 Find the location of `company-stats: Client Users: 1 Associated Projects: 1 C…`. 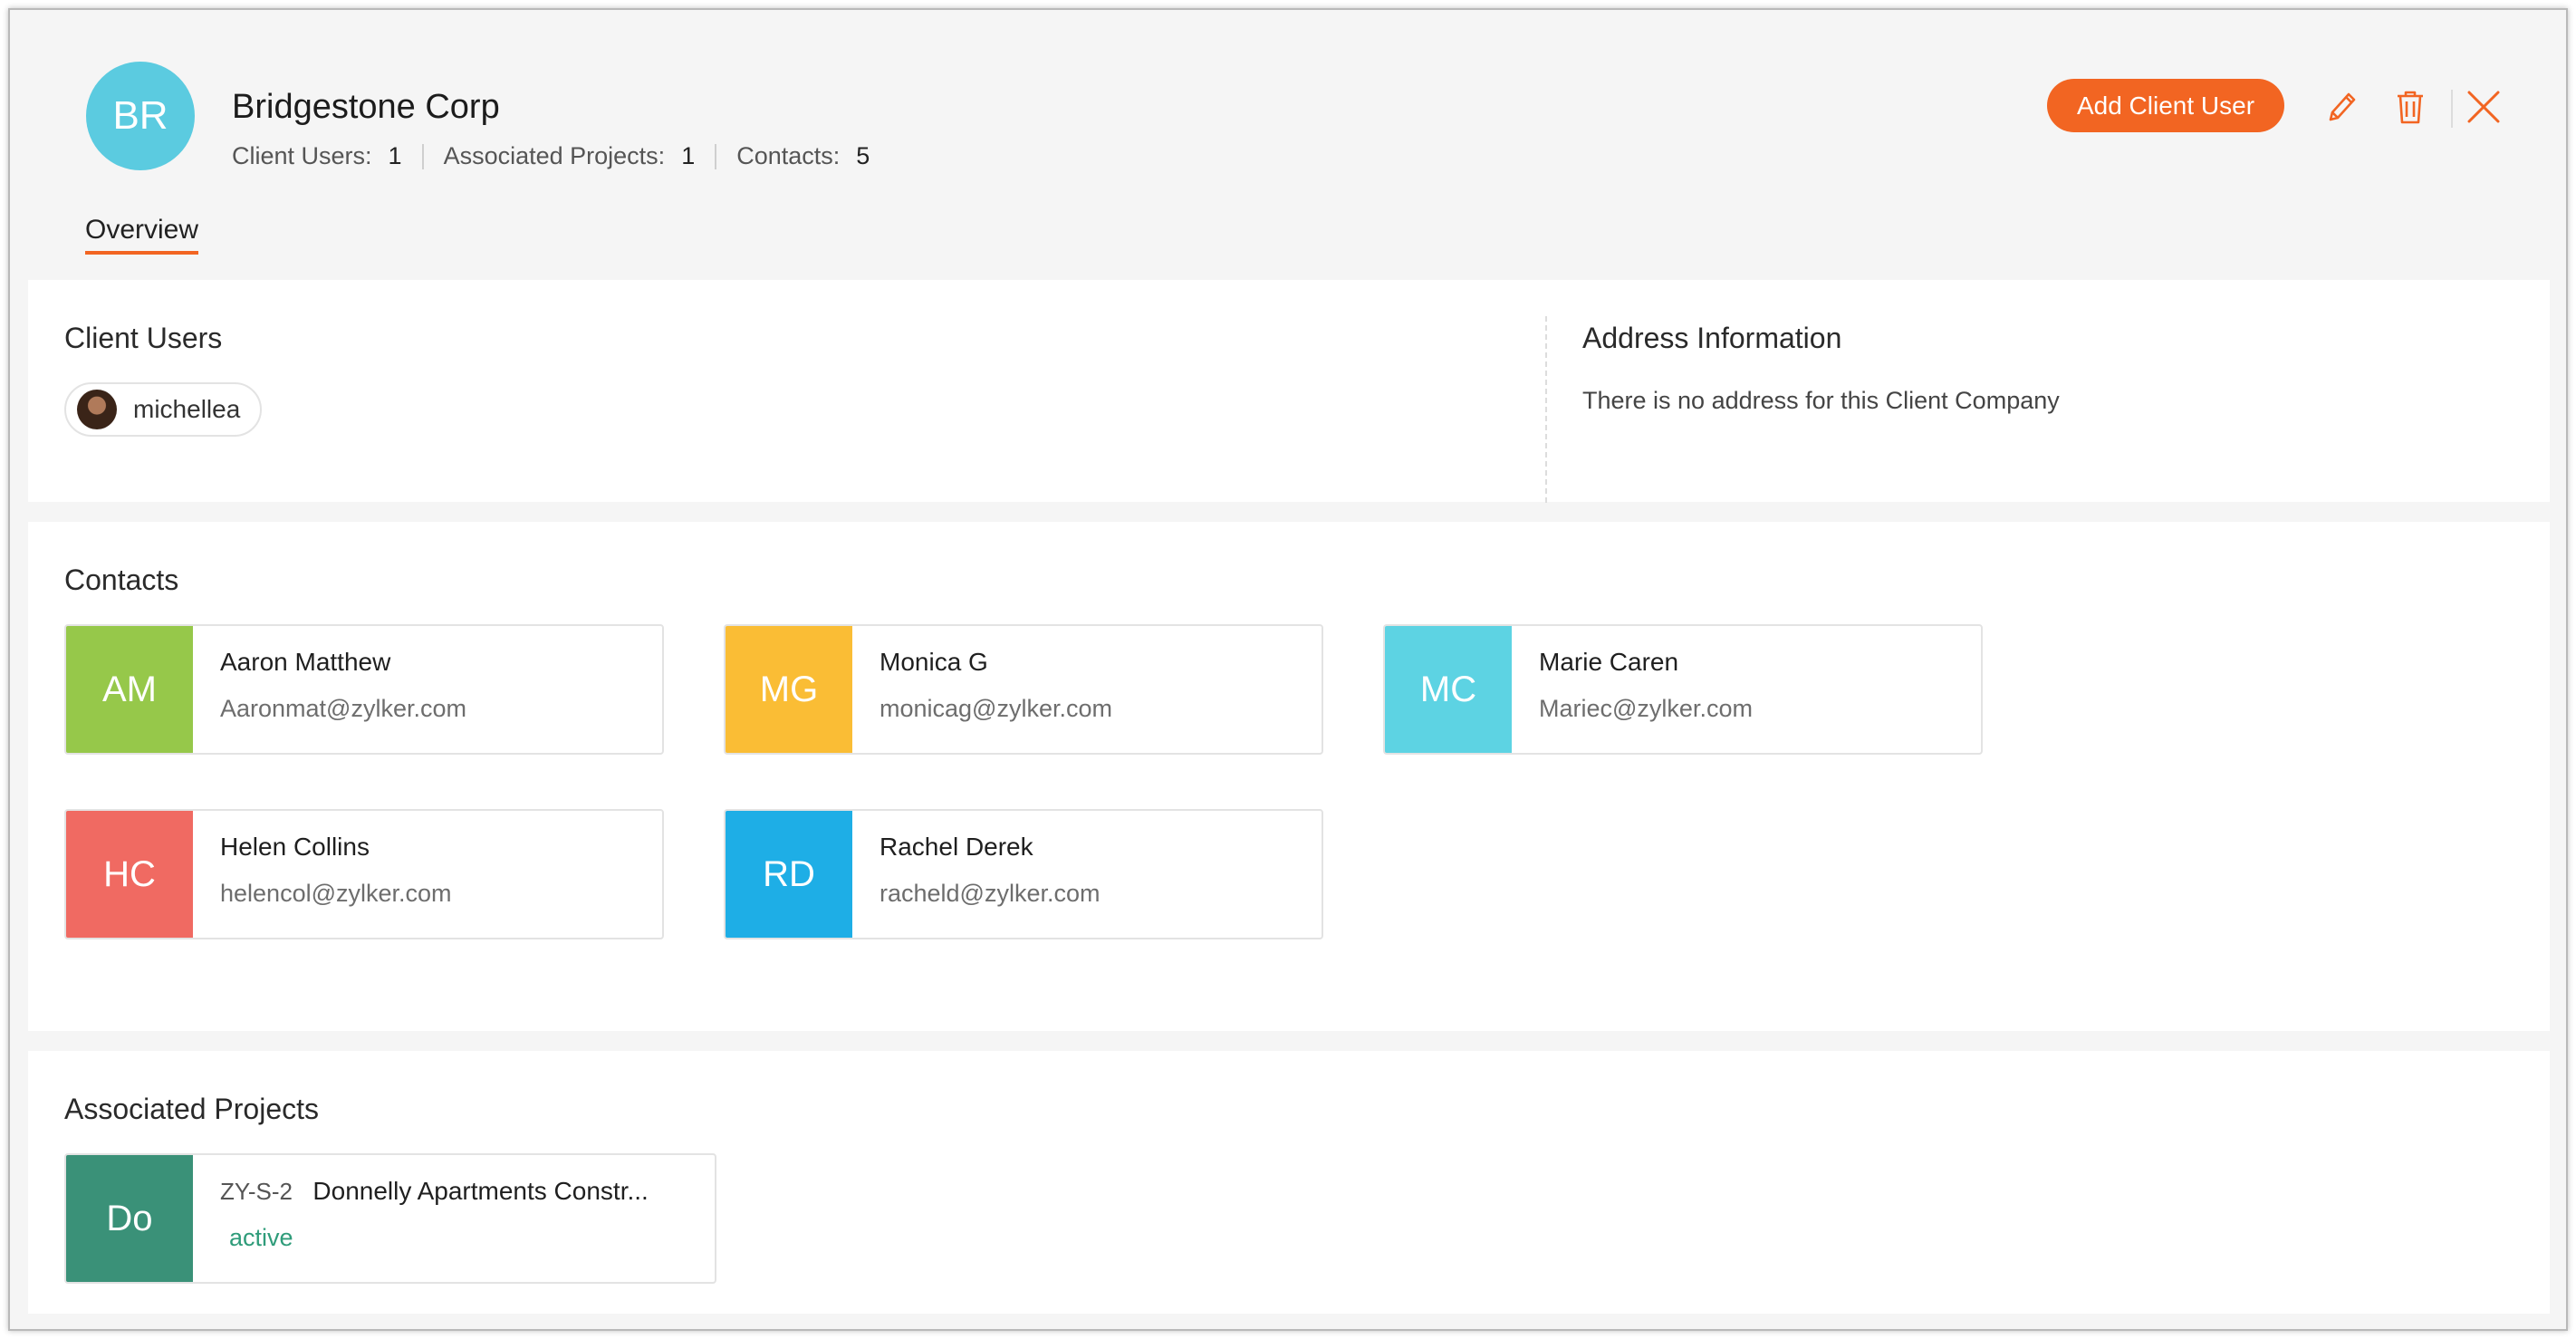

company-stats: Client Users: 1 Associated Projects: 1 C… is located at coordinates (551, 156).